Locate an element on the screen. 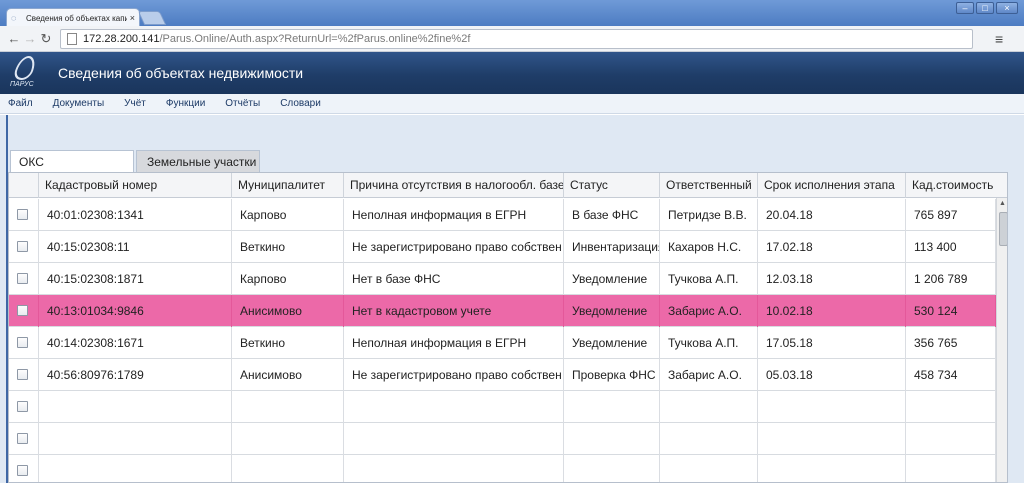  cell-reason: Нет в кадастровом учете is located at coordinates (454, 311).